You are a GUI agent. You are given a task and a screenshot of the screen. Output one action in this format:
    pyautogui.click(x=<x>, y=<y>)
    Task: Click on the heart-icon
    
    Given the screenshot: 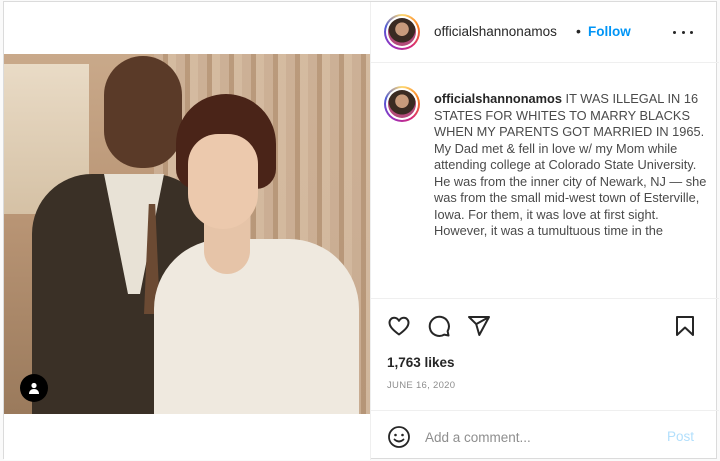 What is the action you would take?
    pyautogui.click(x=399, y=326)
    